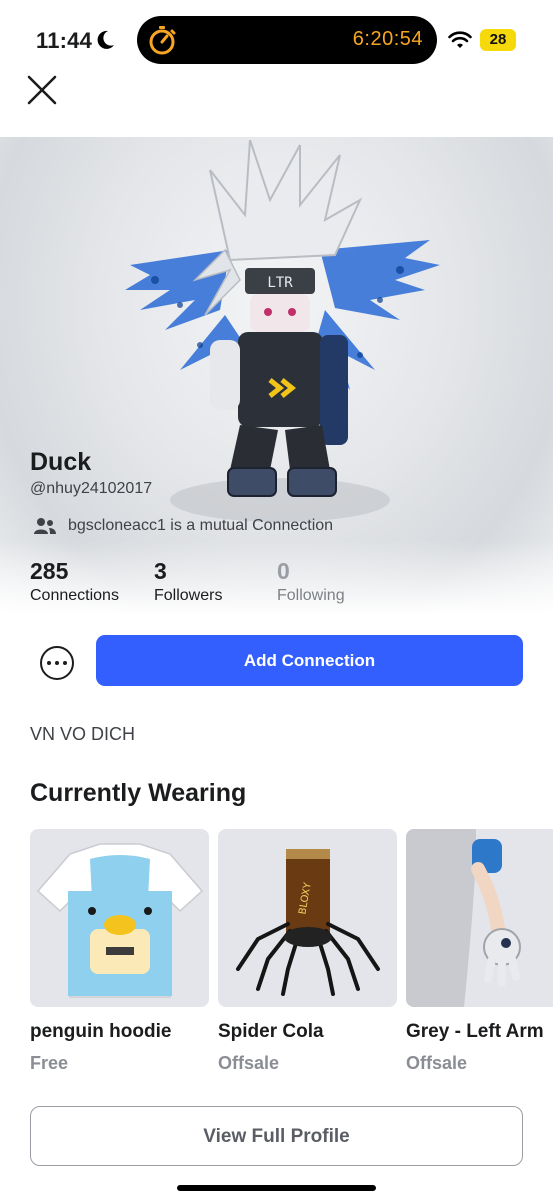 Image resolution: width=553 pixels, height=1200 pixels. I want to click on stat-label: Followers, so click(188, 595).